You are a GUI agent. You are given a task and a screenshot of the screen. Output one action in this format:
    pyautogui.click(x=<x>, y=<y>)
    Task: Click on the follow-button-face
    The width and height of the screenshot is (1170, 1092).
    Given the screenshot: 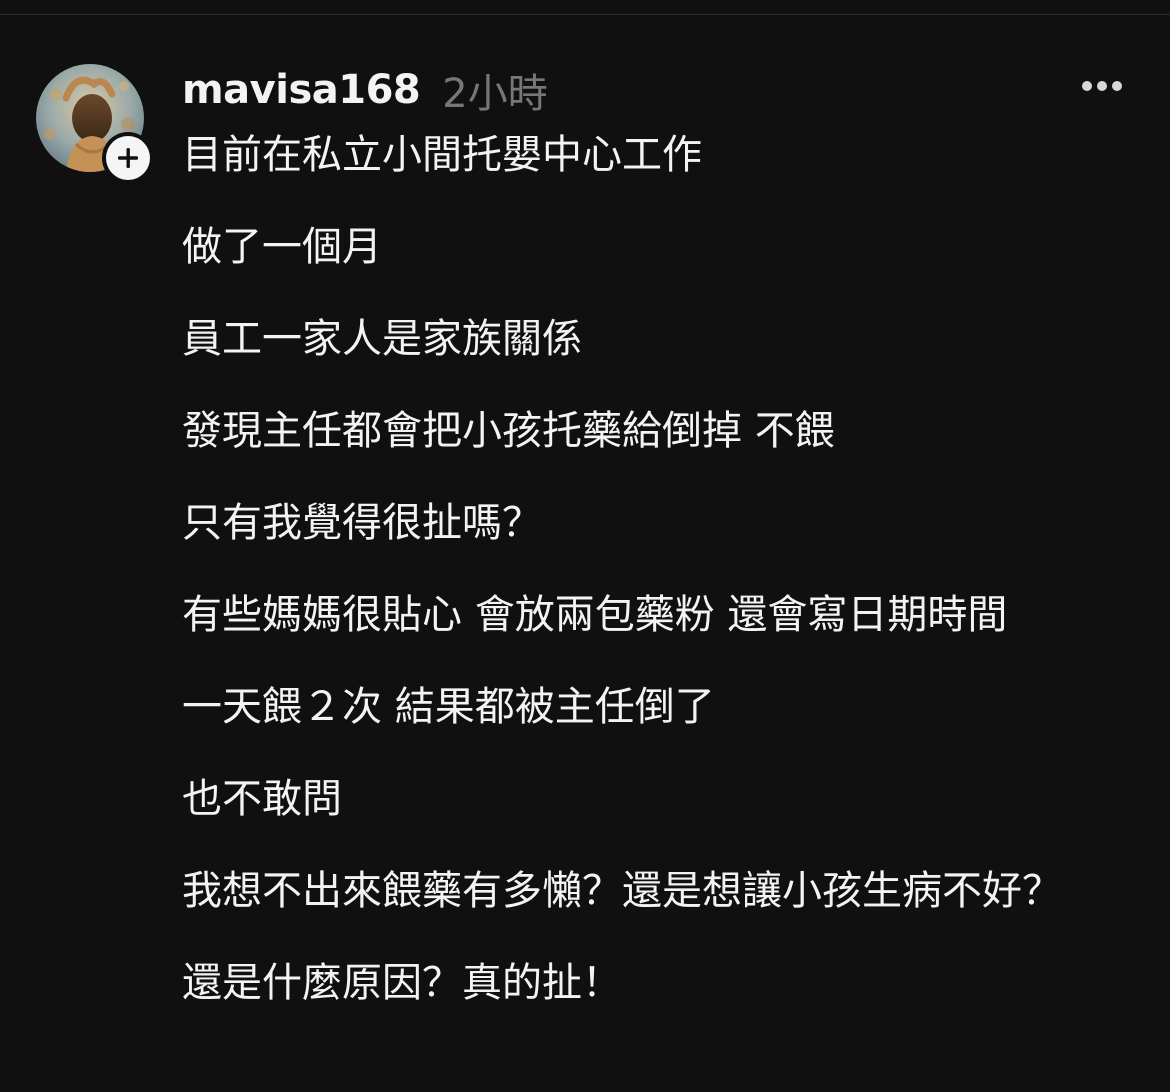 What is the action you would take?
    pyautogui.click(x=128, y=158)
    